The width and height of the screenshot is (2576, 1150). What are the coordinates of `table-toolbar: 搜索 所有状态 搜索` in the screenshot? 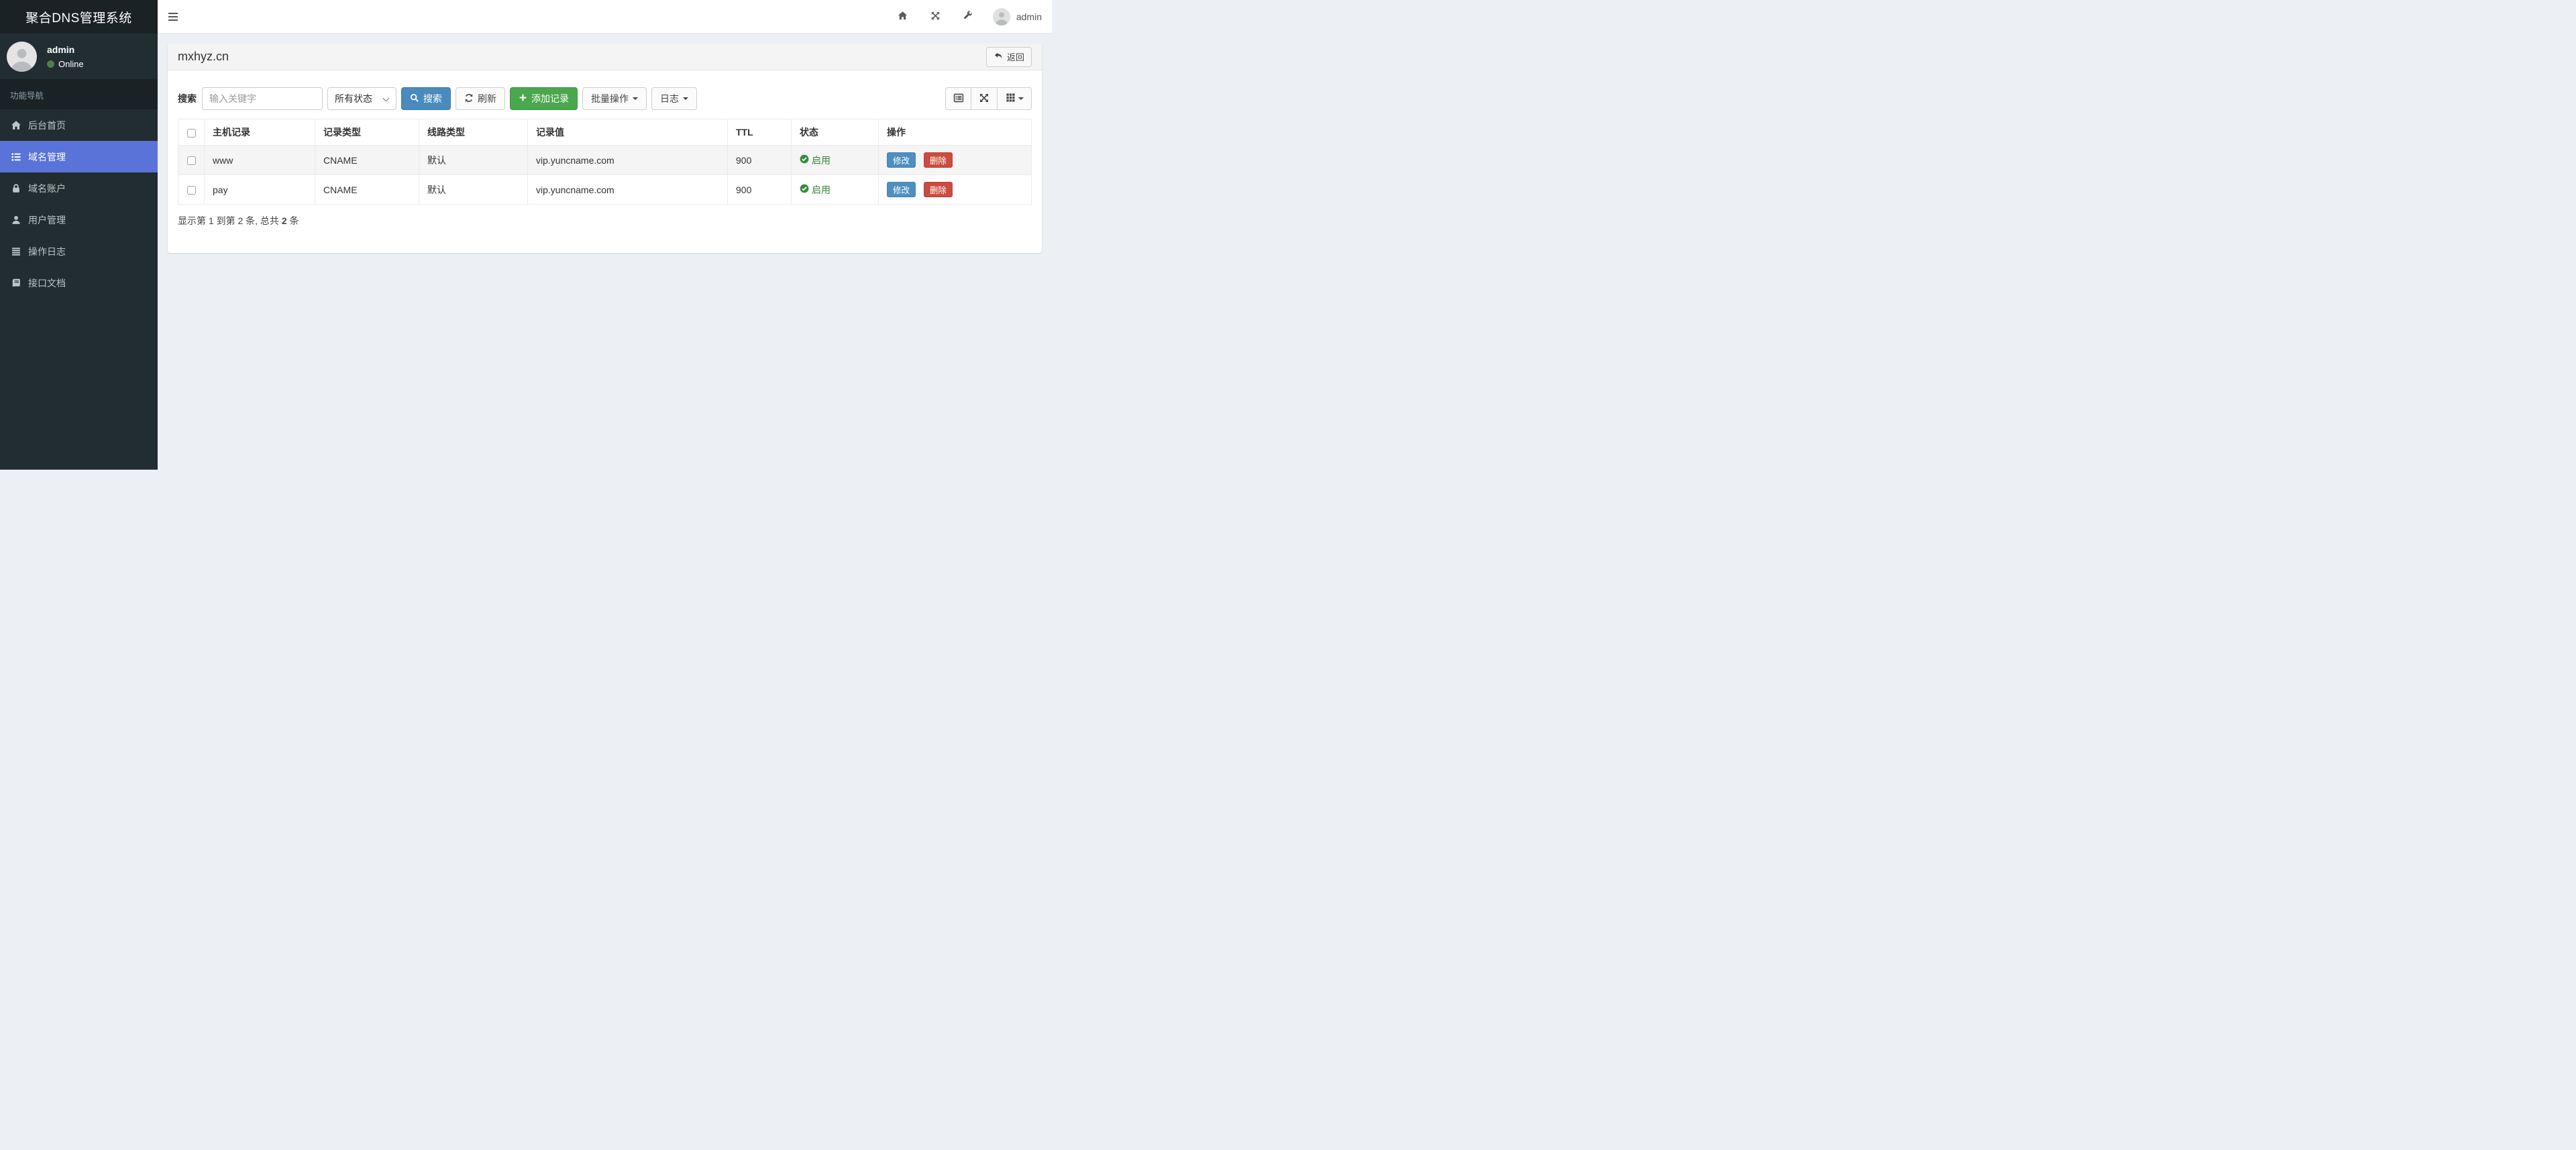 It's located at (605, 98).